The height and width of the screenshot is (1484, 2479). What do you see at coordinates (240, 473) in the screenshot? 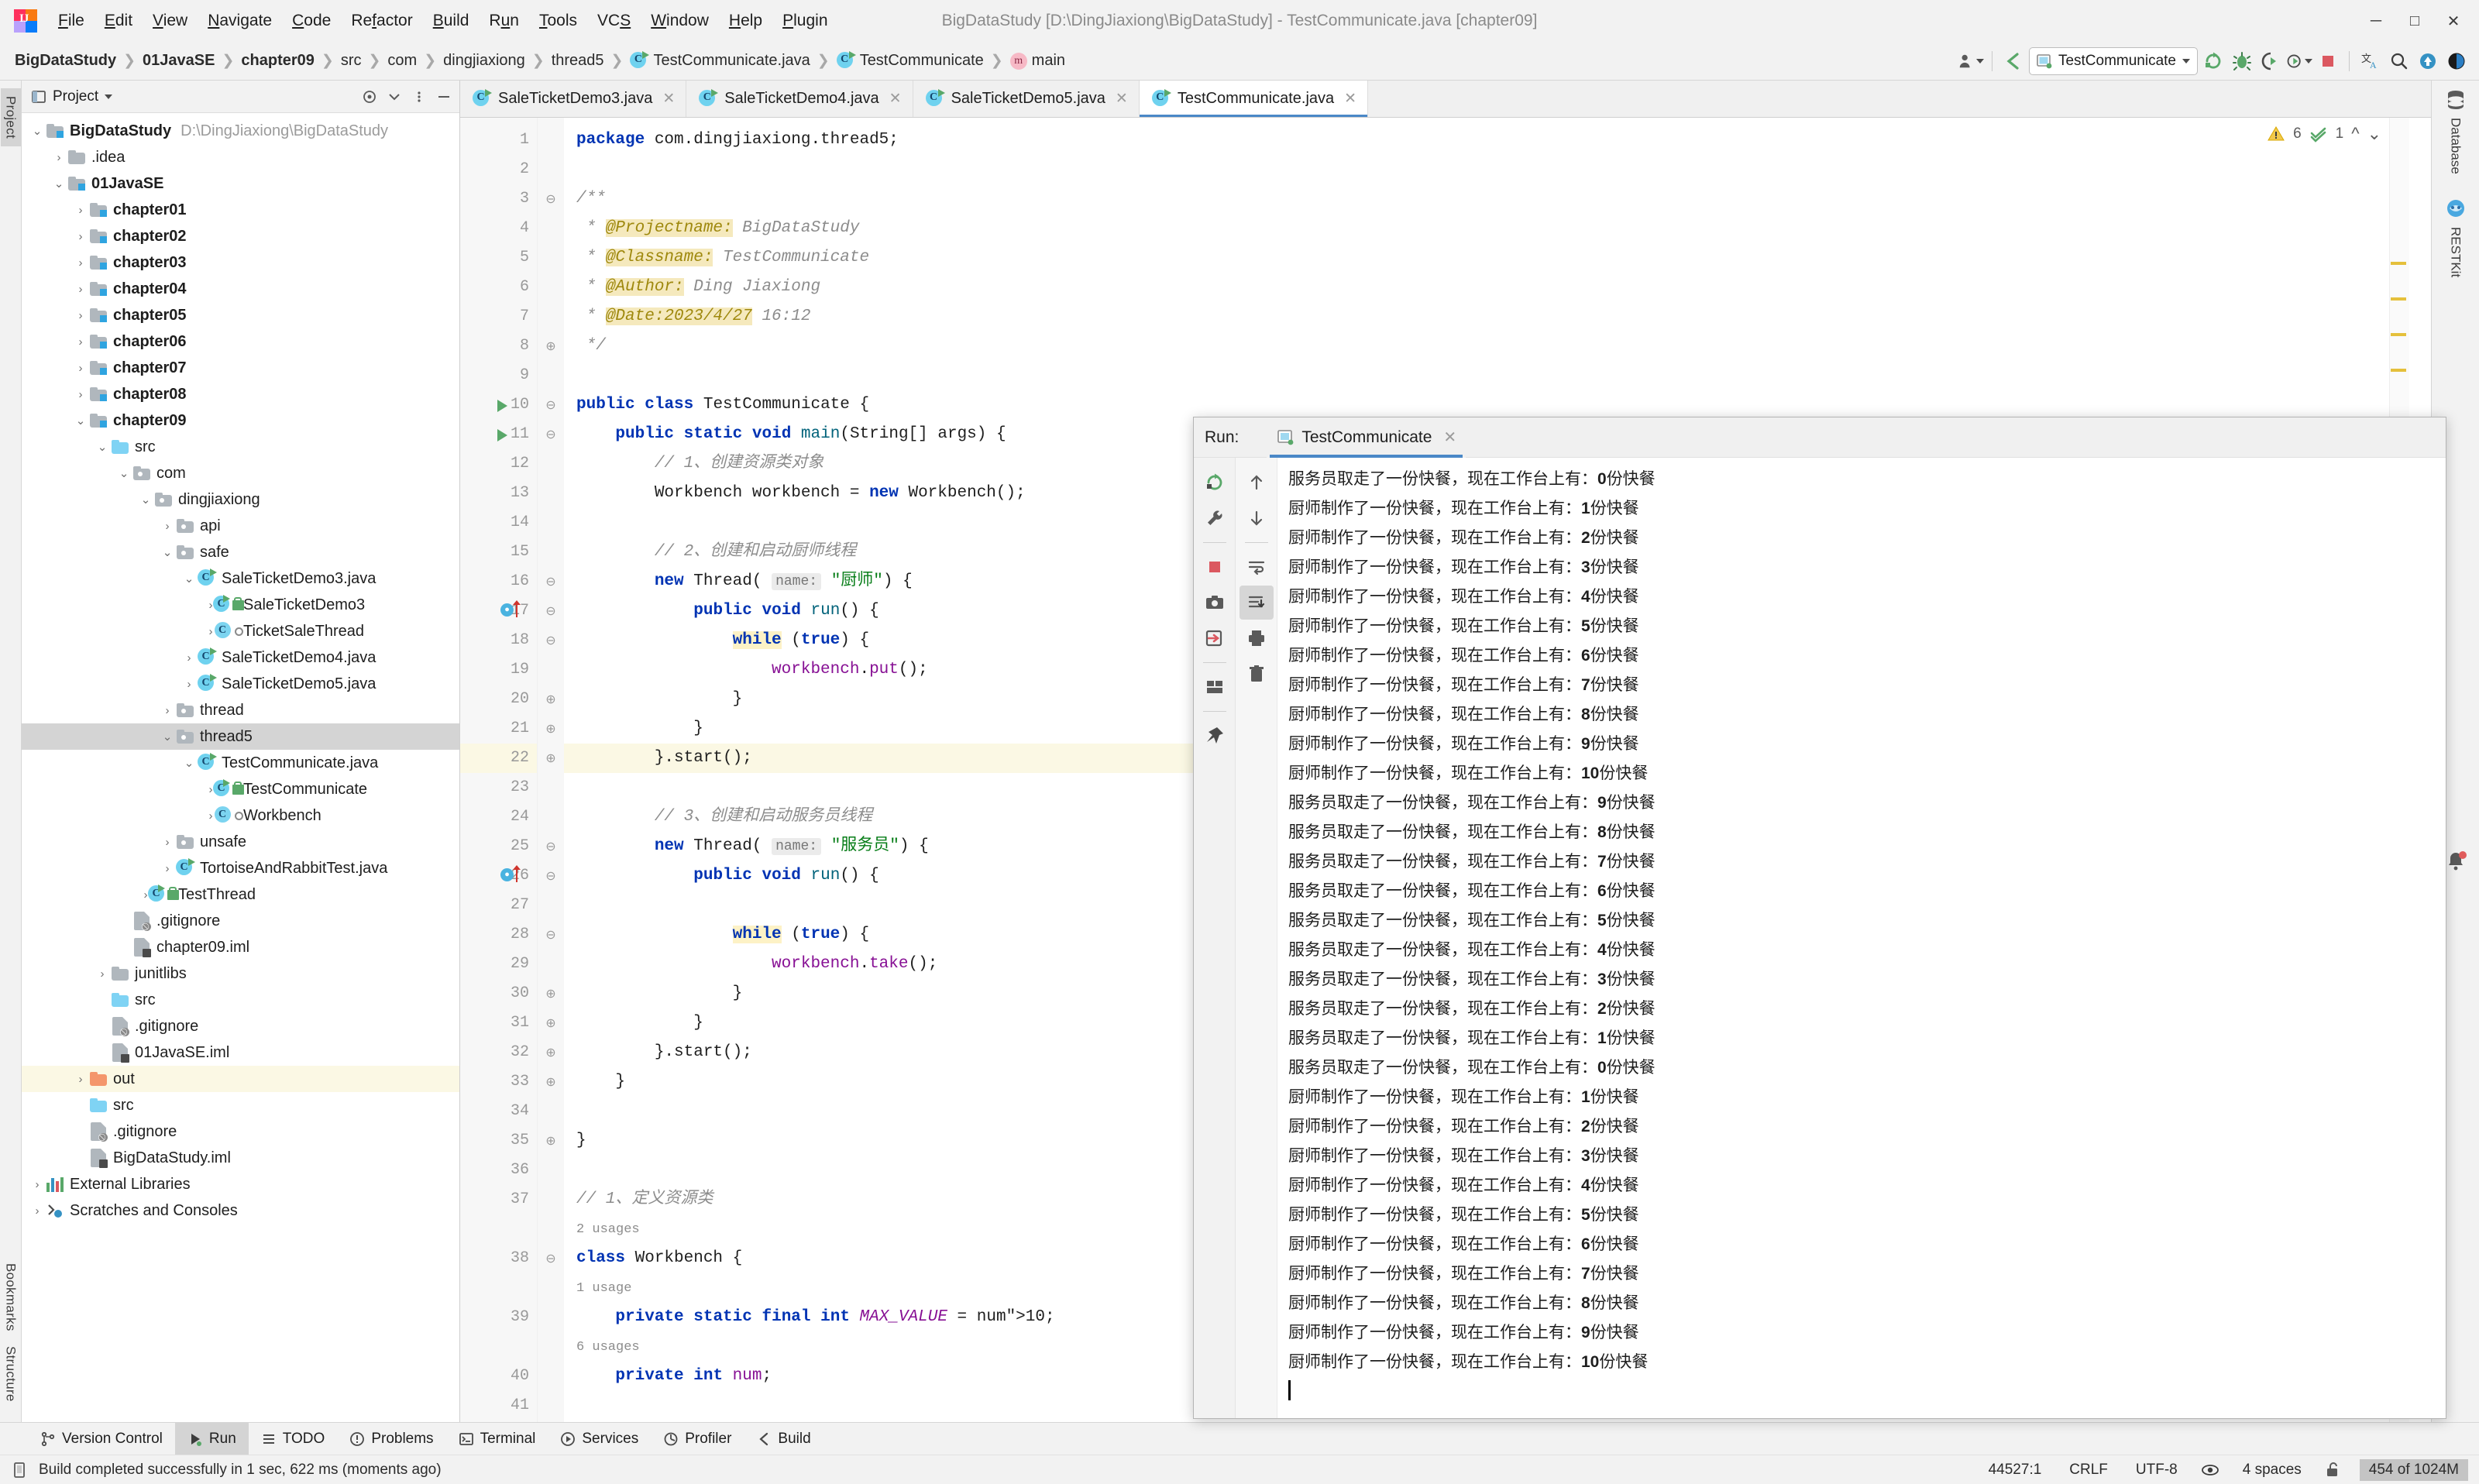
I see `tree-node-com: ⌄ com` at bounding box center [240, 473].